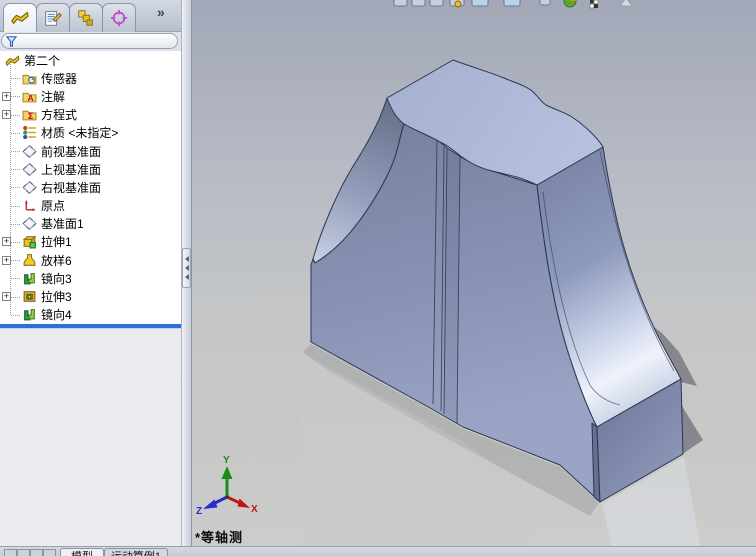  Describe the element at coordinates (89, 41) in the screenshot. I see `tree-filter-bar` at that location.